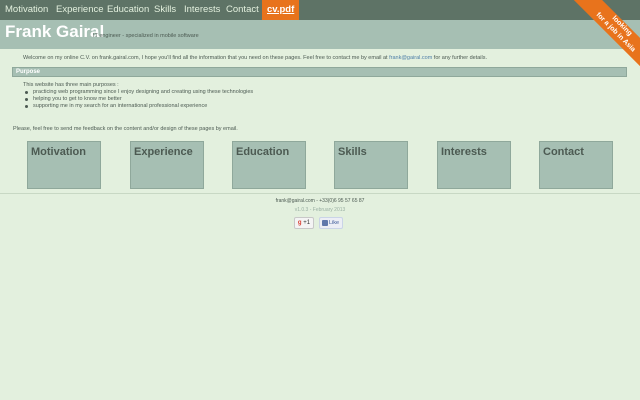 Image resolution: width=640 pixels, height=400 pixels. What do you see at coordinates (163, 152) in the screenshot?
I see `tile-label: Experience` at bounding box center [163, 152].